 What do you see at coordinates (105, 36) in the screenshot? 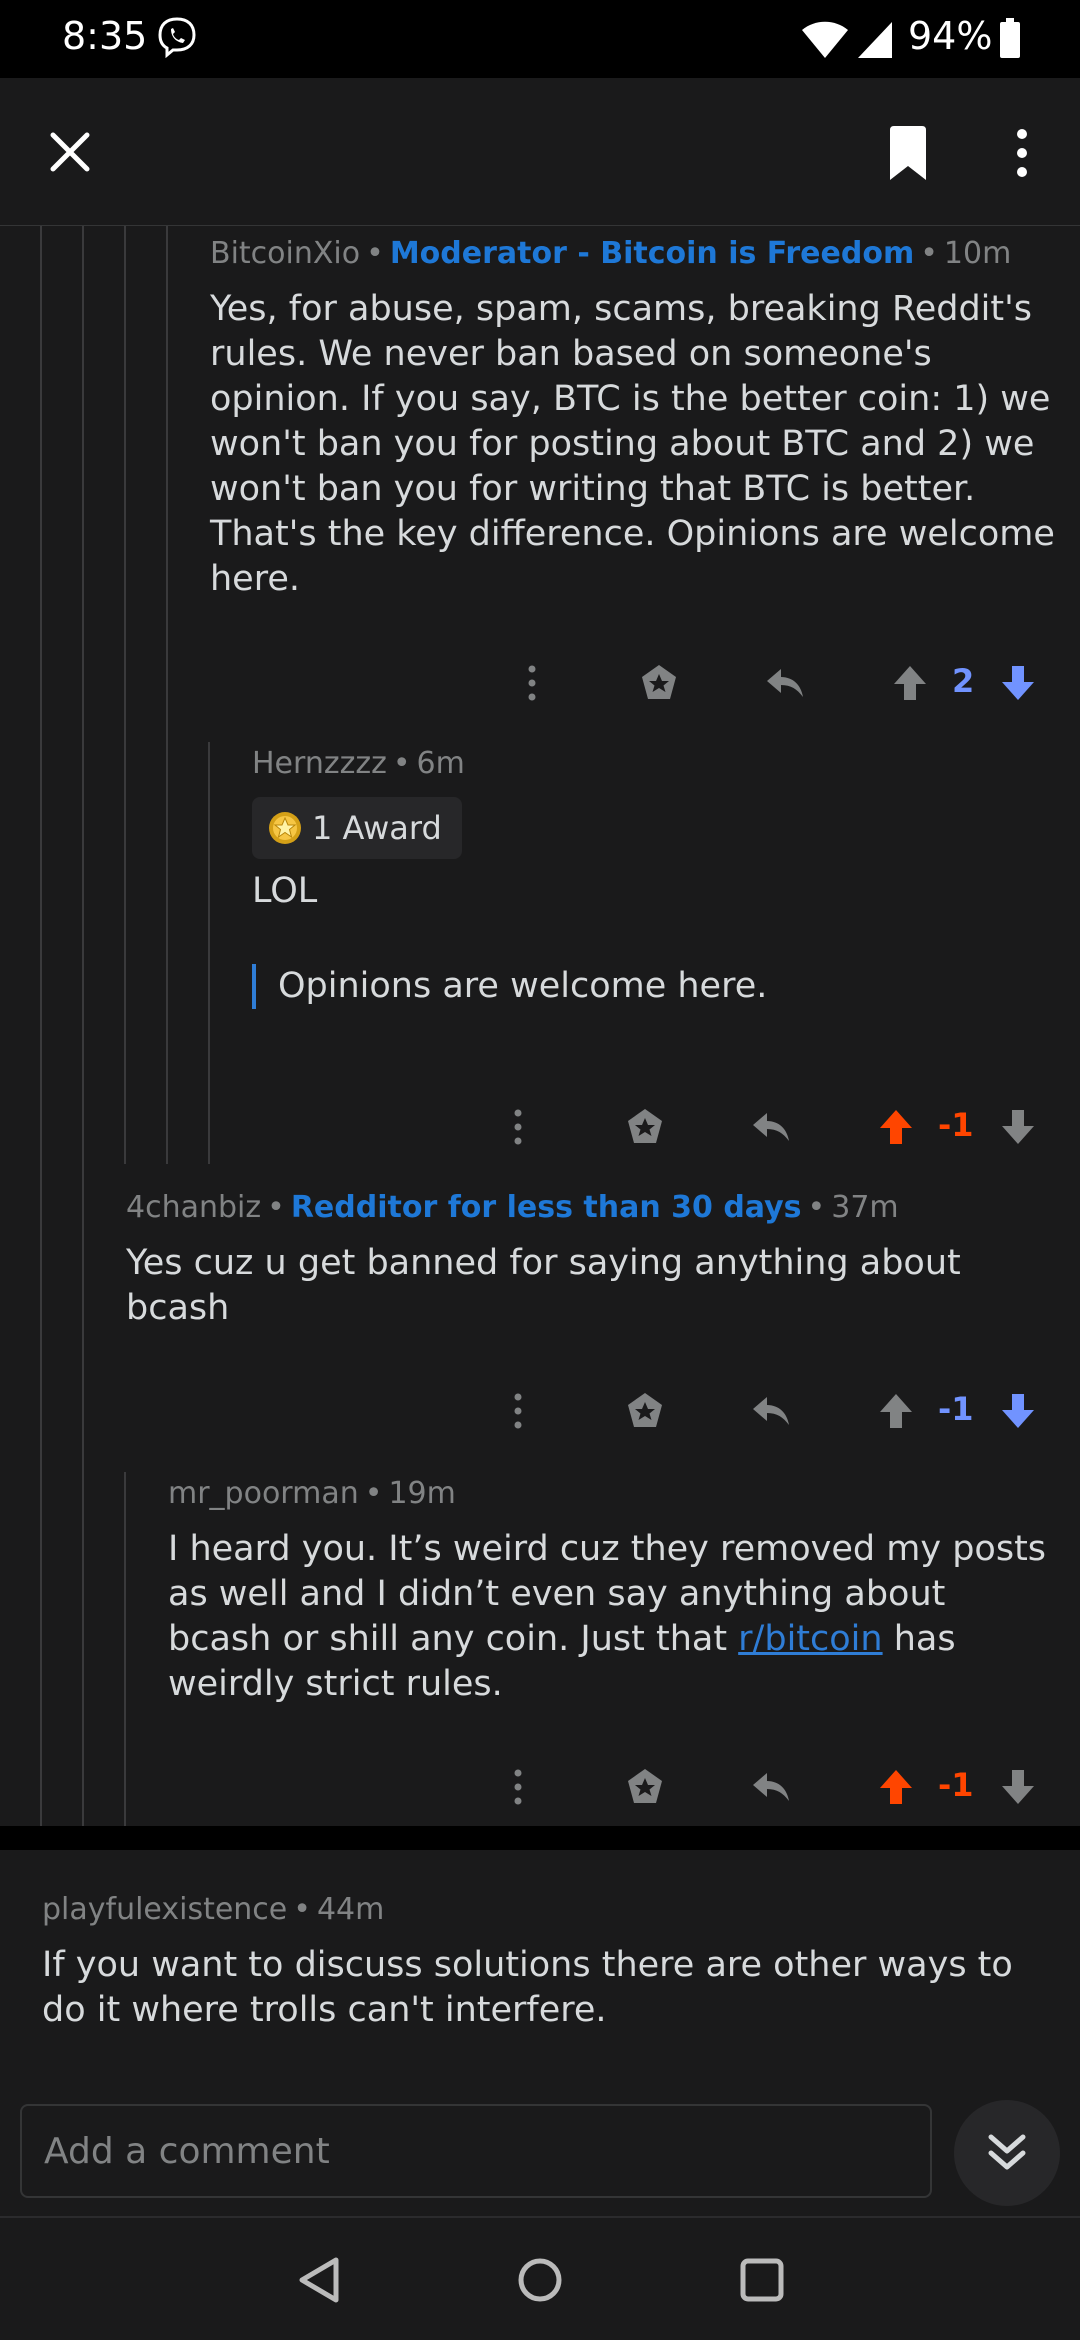
I see `status-time: 8:35` at bounding box center [105, 36].